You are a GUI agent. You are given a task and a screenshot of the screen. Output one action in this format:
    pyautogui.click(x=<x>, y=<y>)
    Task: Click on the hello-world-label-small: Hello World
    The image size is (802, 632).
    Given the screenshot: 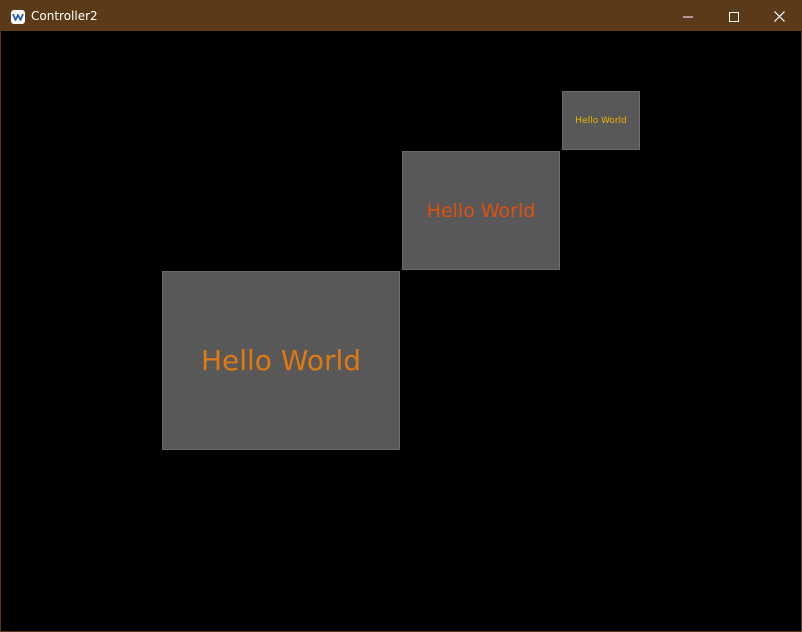 What is the action you would take?
    pyautogui.click(x=601, y=120)
    